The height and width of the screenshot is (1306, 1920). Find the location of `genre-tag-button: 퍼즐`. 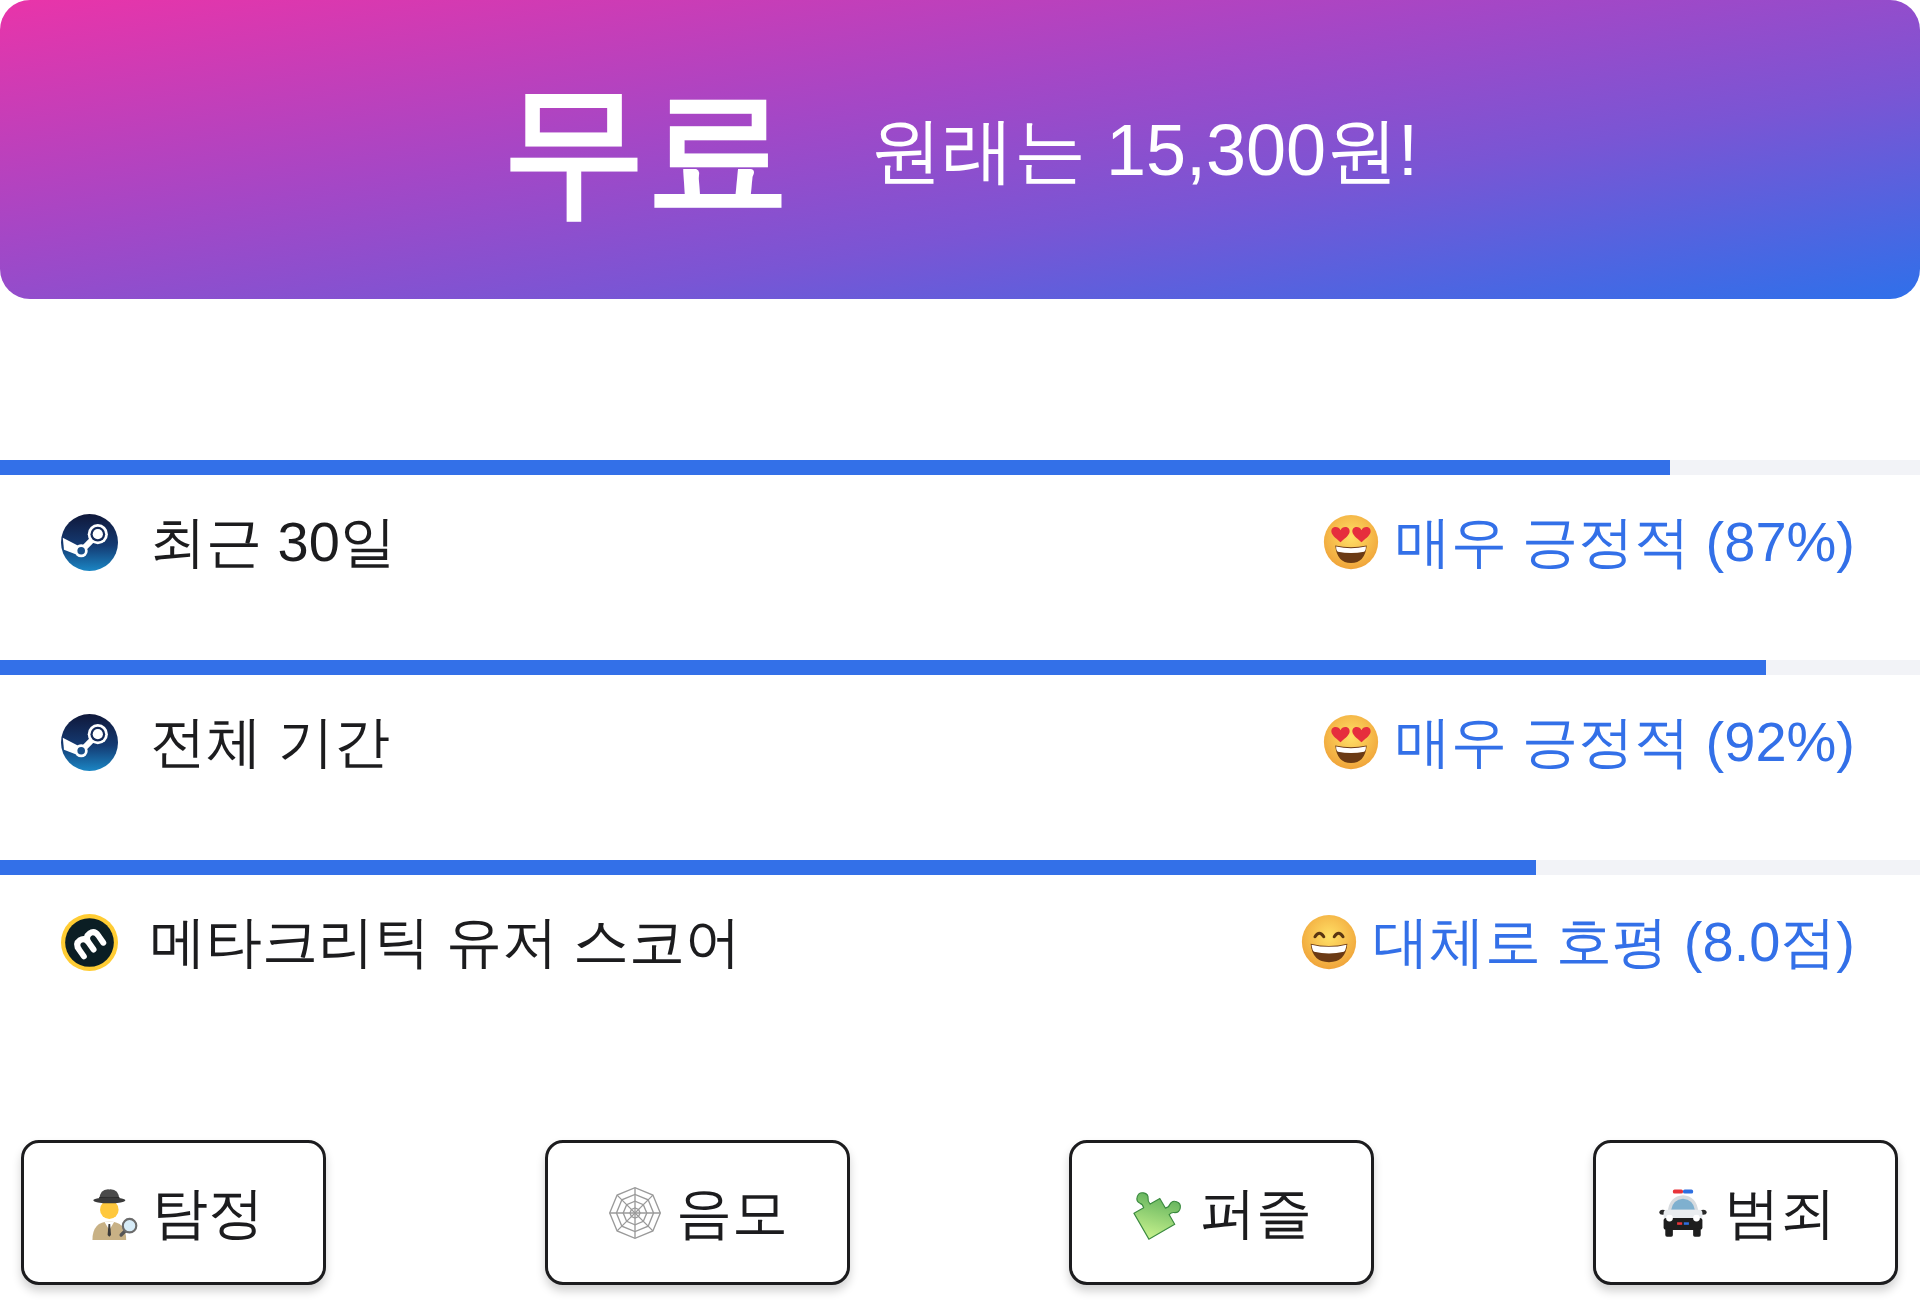

genre-tag-button: 퍼즐 is located at coordinates (1221, 1212).